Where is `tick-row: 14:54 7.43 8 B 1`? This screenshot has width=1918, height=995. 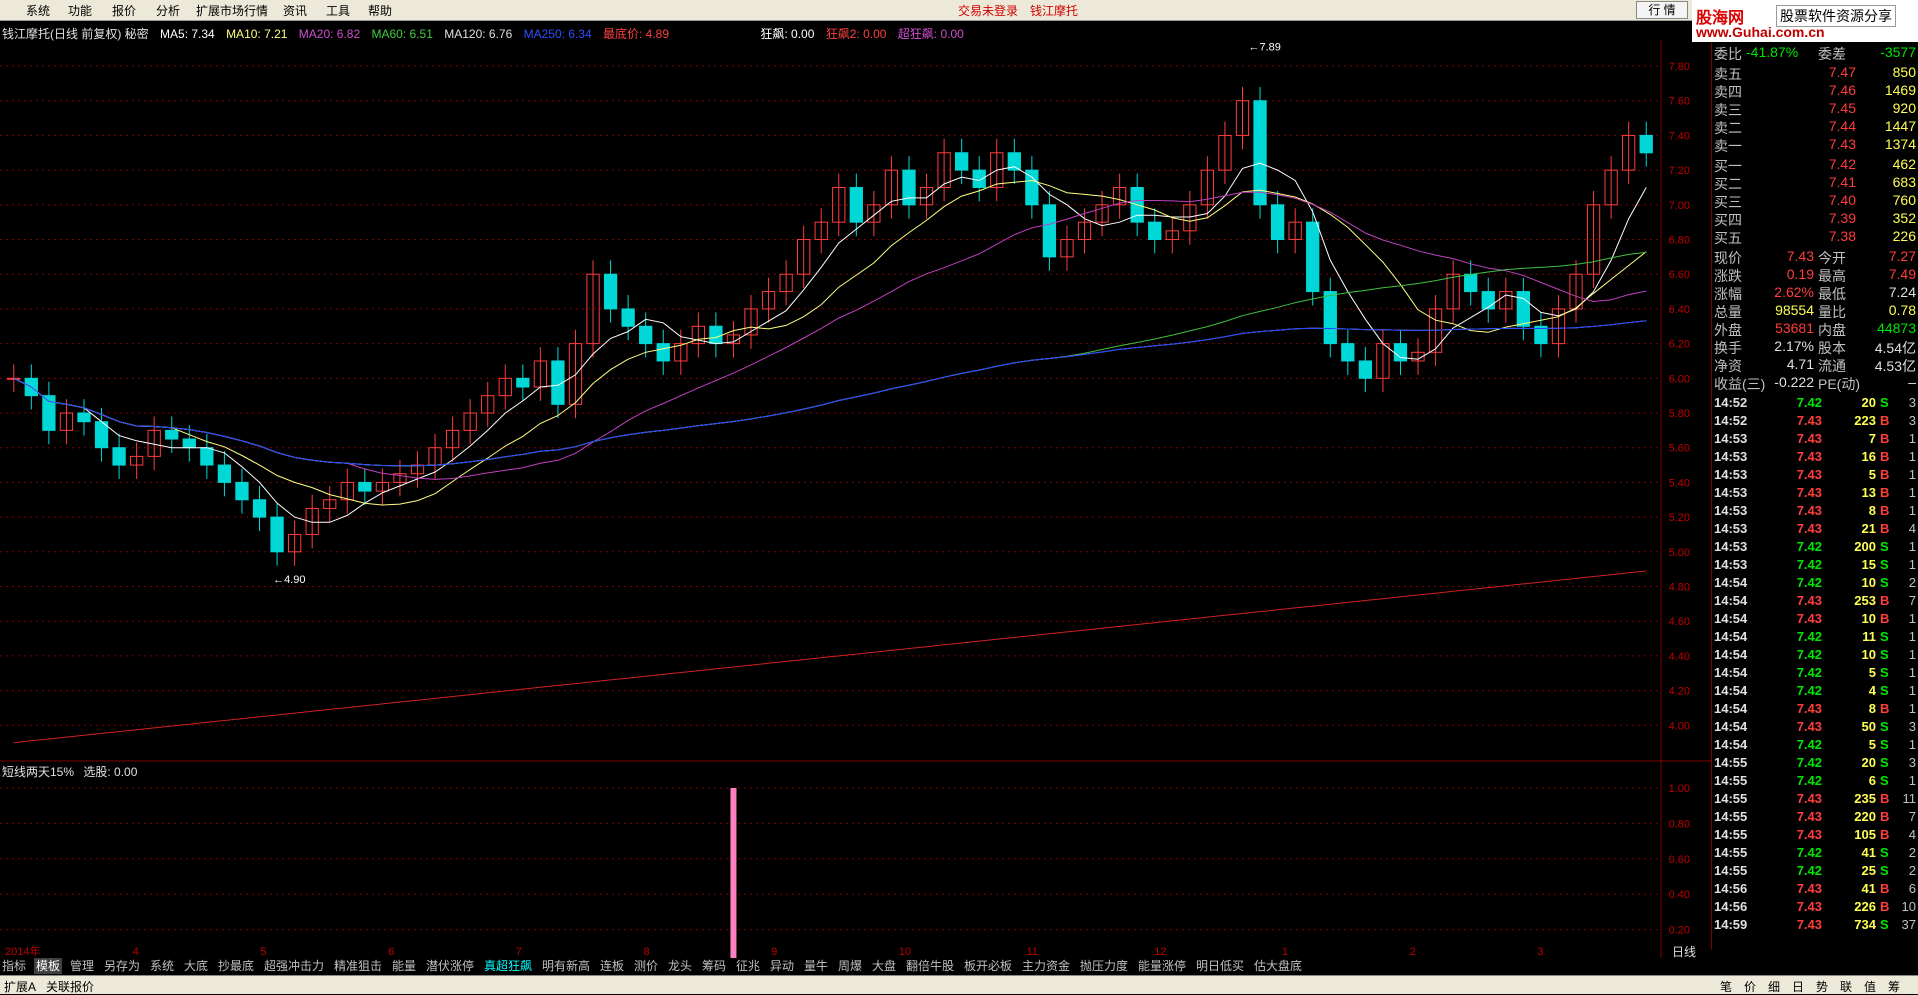
tick-row: 14:54 7.43 8 B 1 is located at coordinates (1815, 709).